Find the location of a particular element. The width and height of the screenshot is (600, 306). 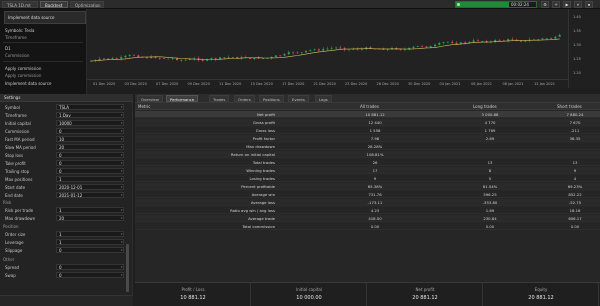

table-row: Return on initial capital 108.81% is located at coordinates (367, 154).